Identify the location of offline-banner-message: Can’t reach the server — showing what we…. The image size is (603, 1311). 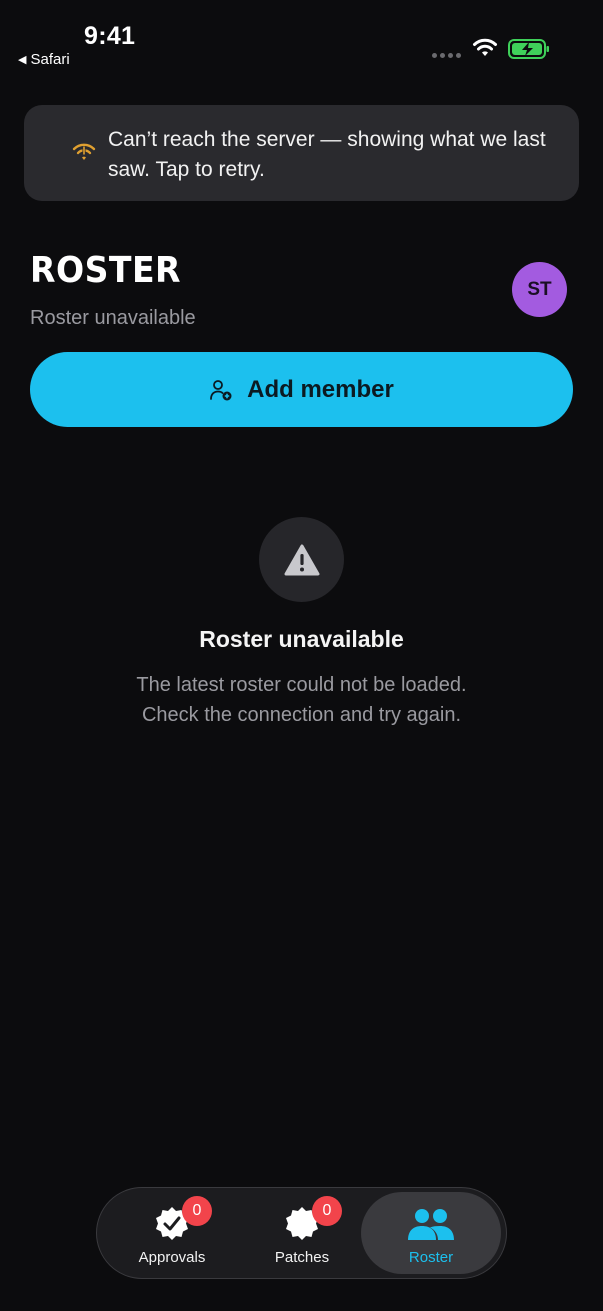
(327, 154).